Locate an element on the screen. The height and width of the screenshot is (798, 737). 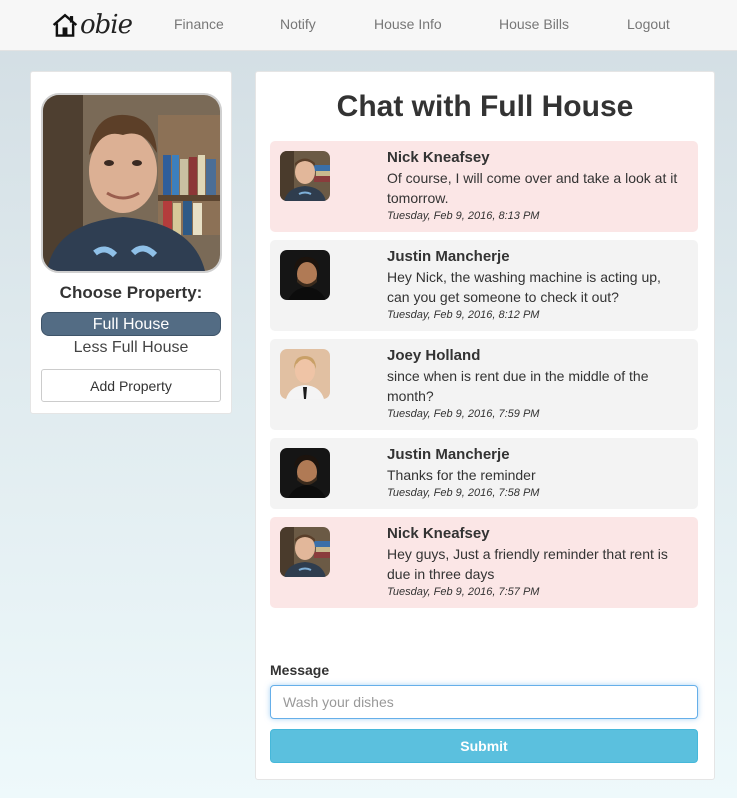
message-text: Thanks for the reminder is located at coordinates (461, 475).